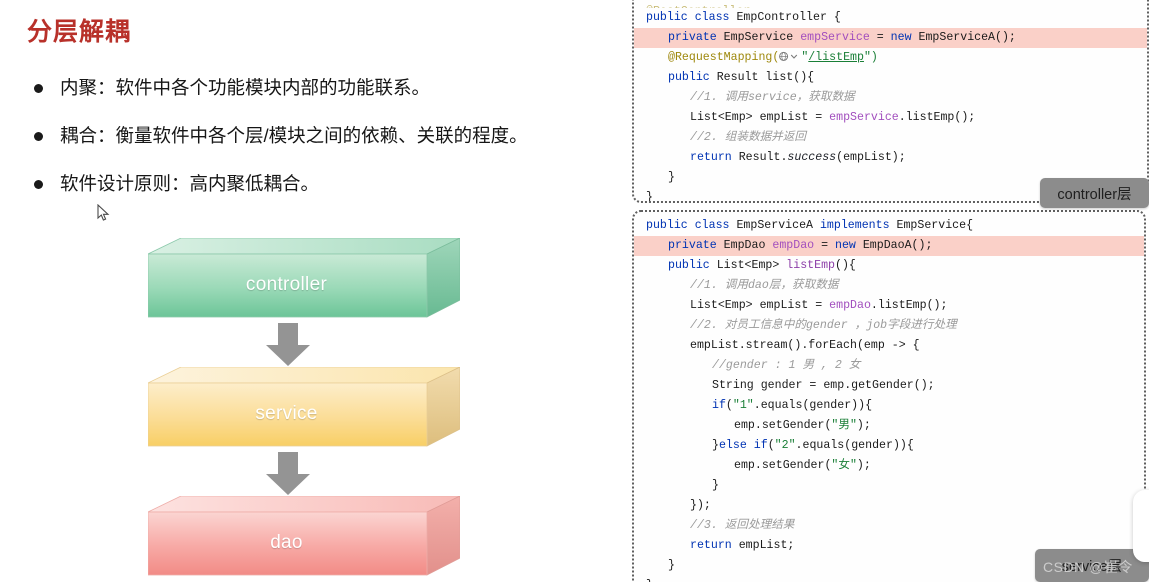  What do you see at coordinates (889, 246) in the screenshot?
I see `code-line: private EmpDao empDao = new EmpDaoA();` at bounding box center [889, 246].